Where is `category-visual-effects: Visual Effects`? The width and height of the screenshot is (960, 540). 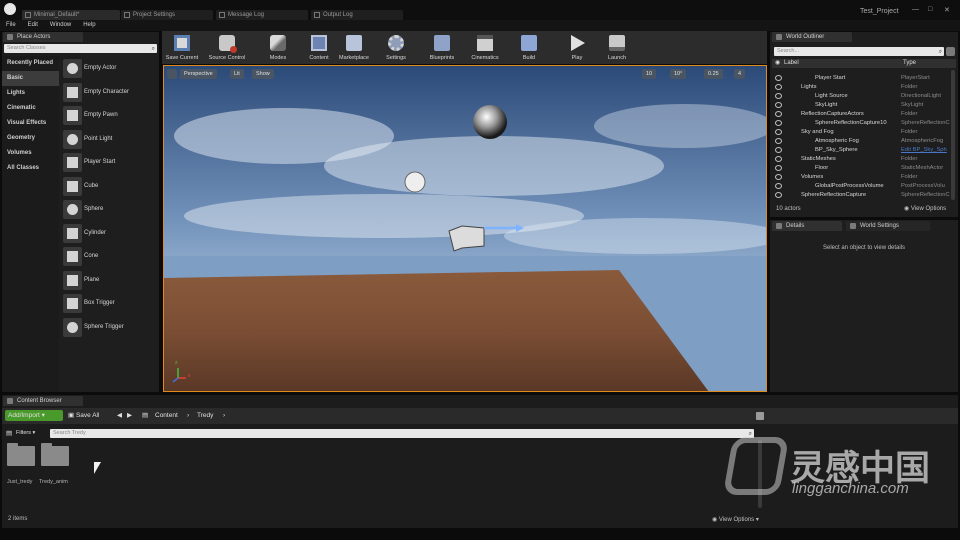 category-visual-effects: Visual Effects is located at coordinates (30, 123).